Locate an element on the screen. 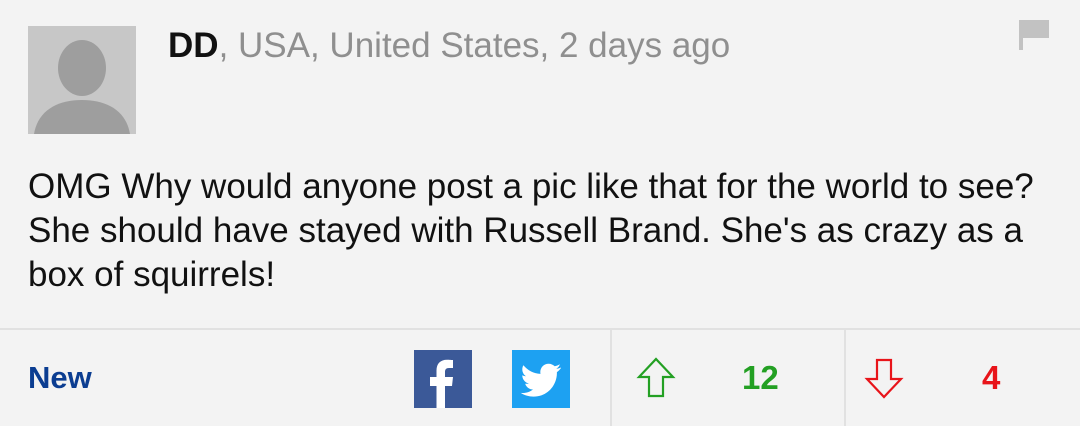  comment-meta: DD, USA, United States, 2 days ago is located at coordinates (449, 46).